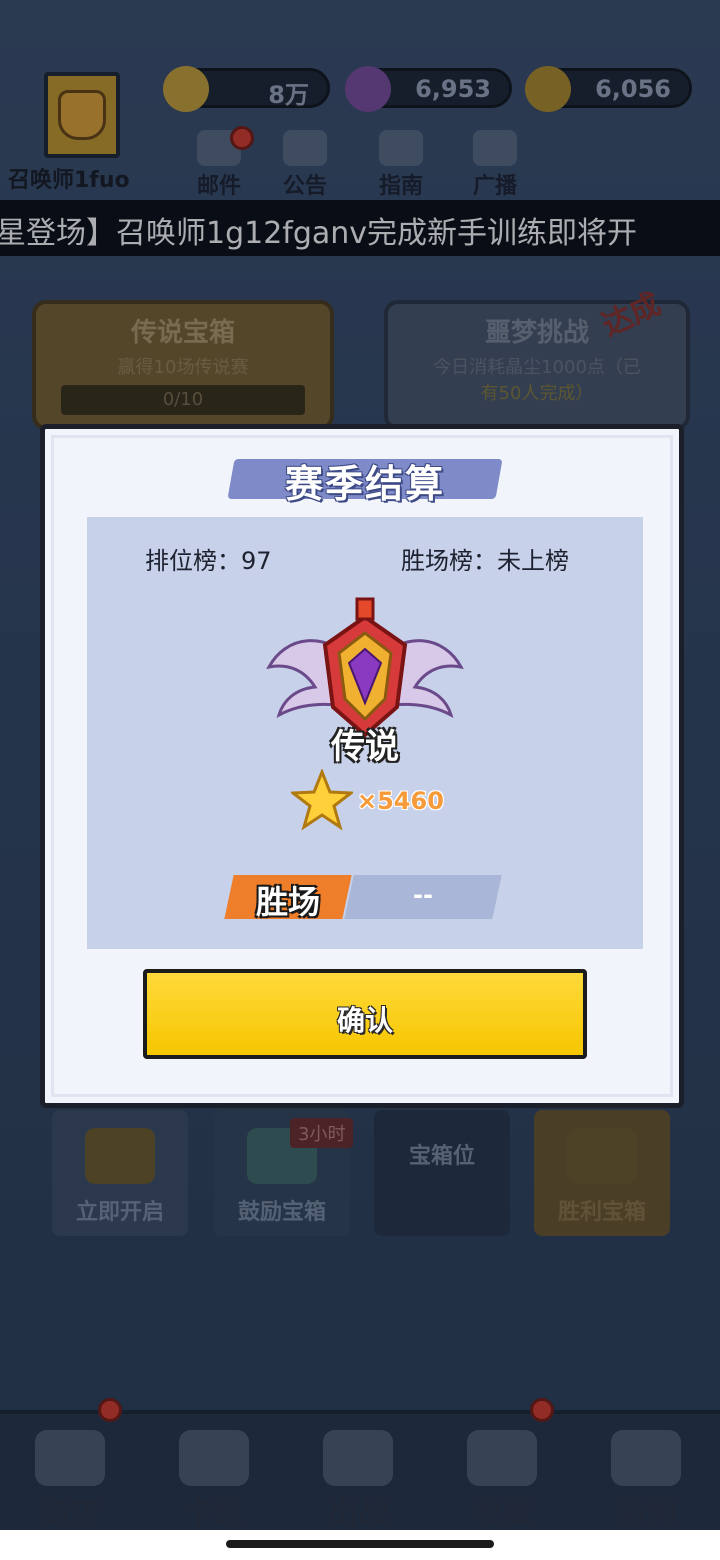 This screenshot has height=1560, width=720. I want to click on star-count: ×5460, so click(400, 801).